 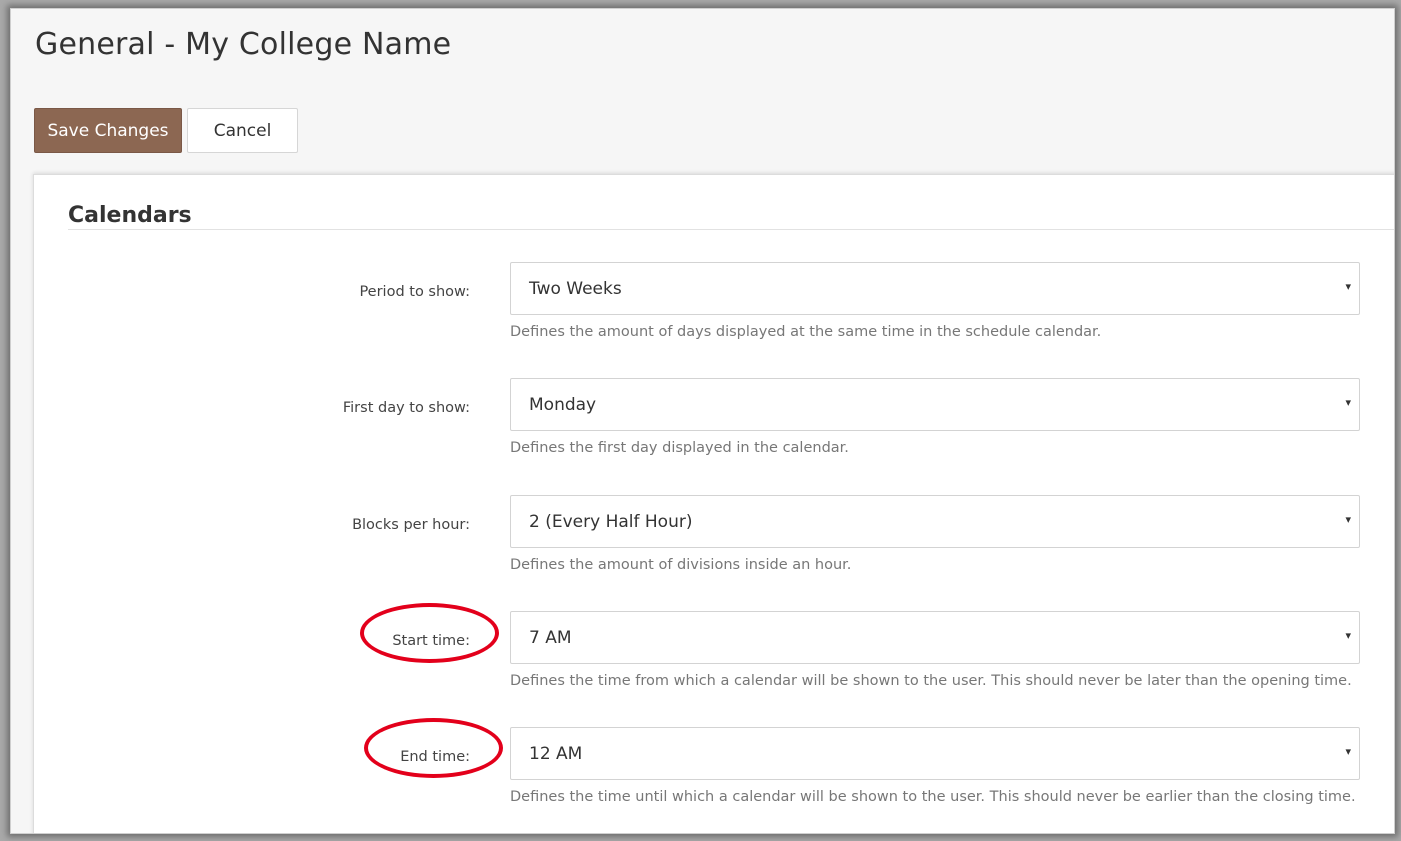 I want to click on start-time-select-value: 7 AM, so click(x=550, y=638).